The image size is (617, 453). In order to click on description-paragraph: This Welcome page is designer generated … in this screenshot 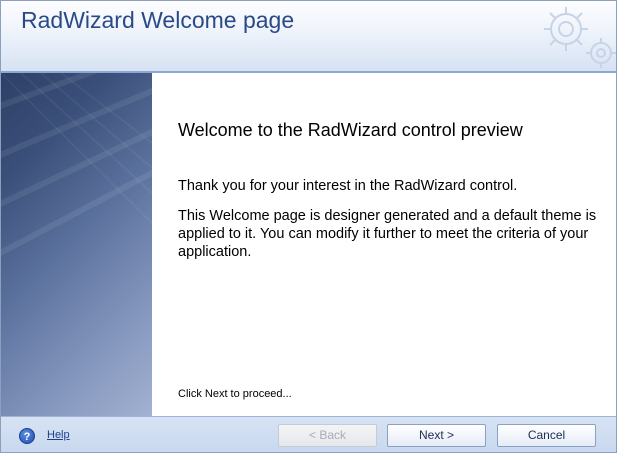, I will do `click(387, 234)`.